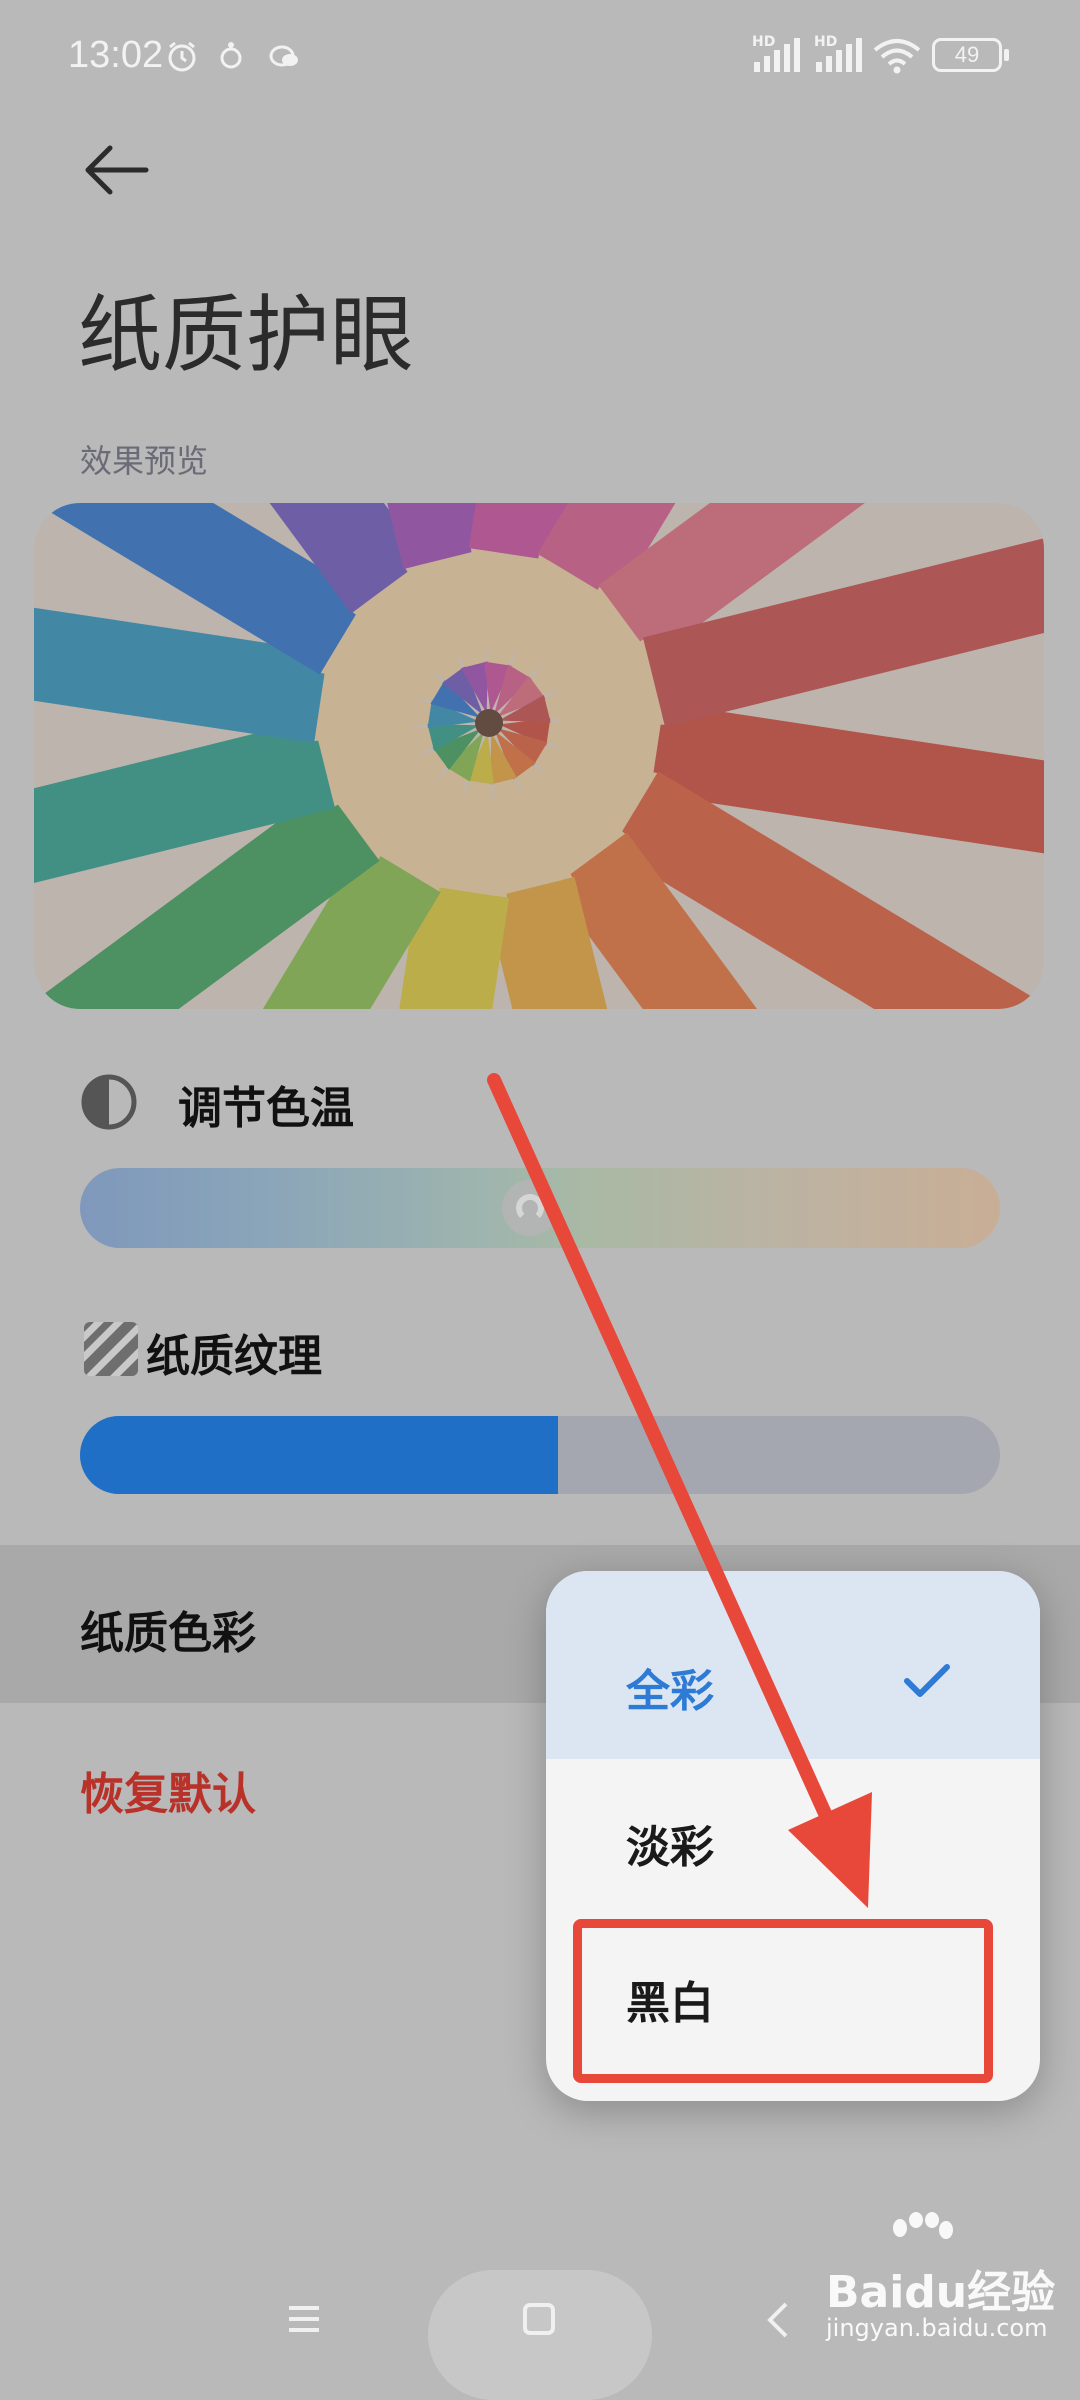 This screenshot has width=1080, height=2400. What do you see at coordinates (168, 1790) in the screenshot?
I see `reset-button: 恢复默认` at bounding box center [168, 1790].